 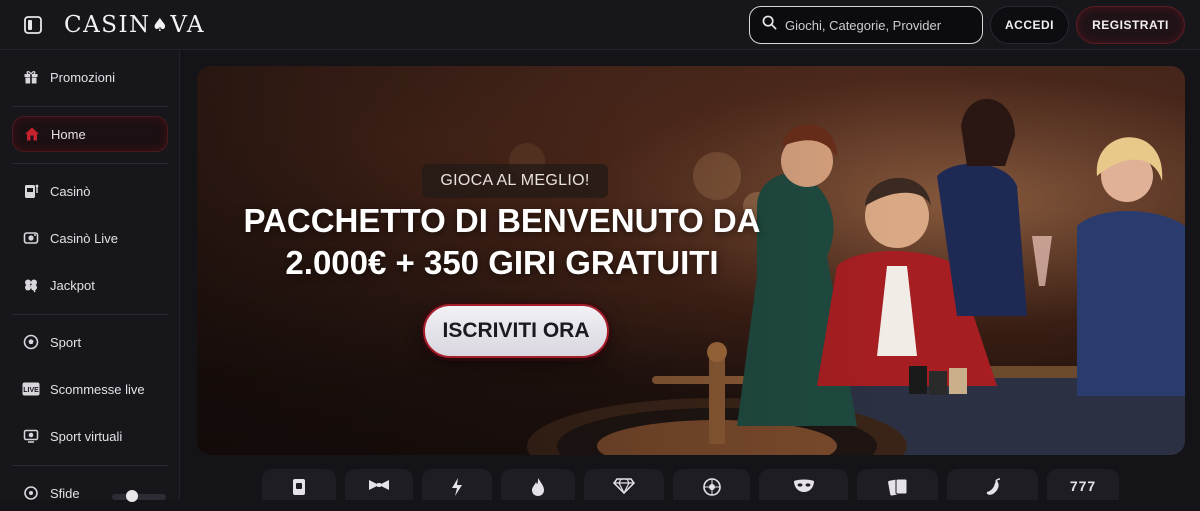 I want to click on mask-icon, so click(x=804, y=488).